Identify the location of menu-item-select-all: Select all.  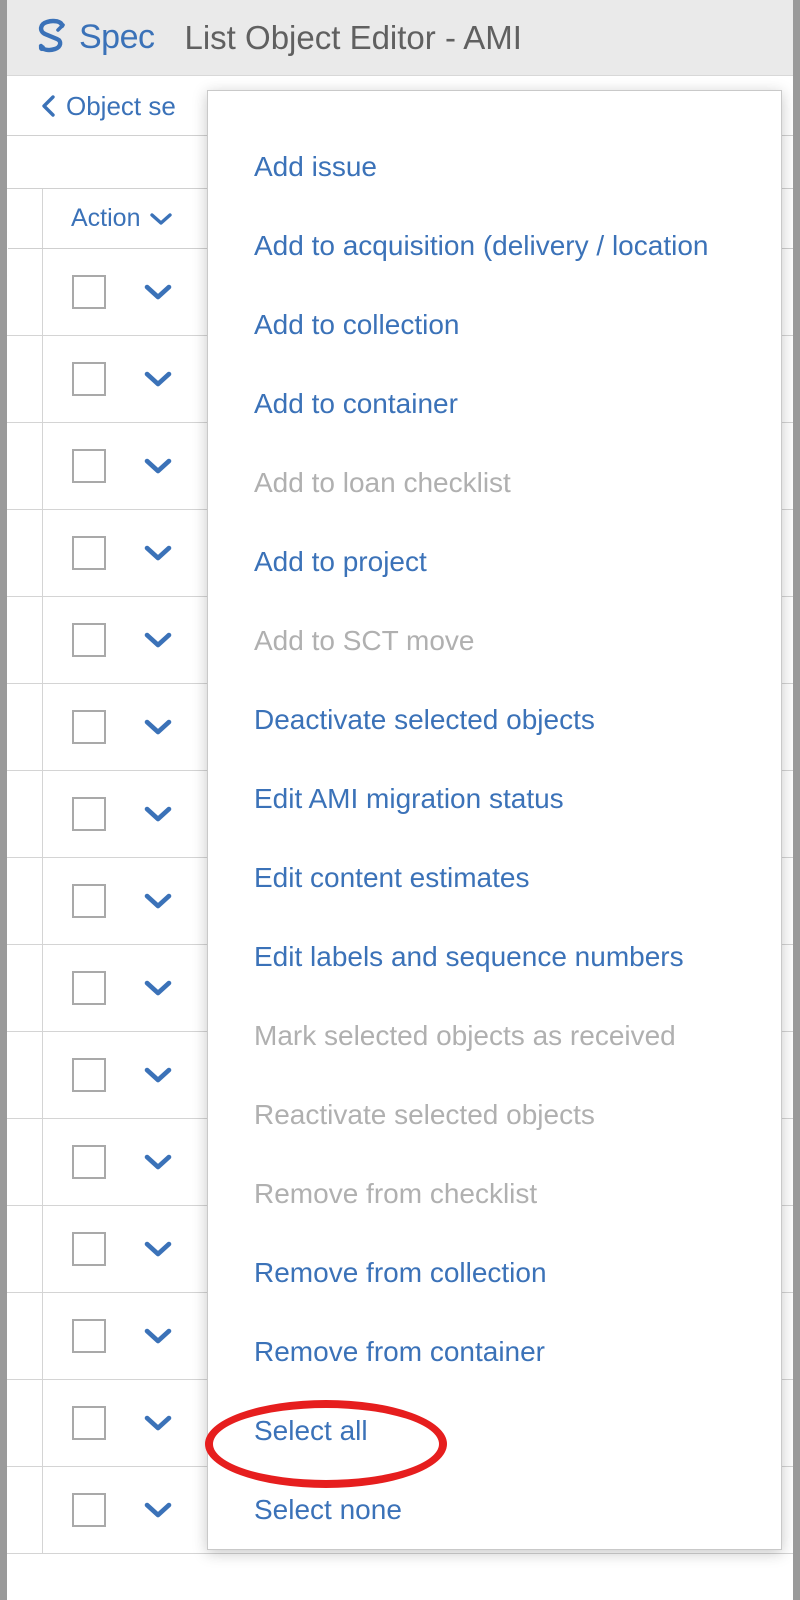
(494, 1430).